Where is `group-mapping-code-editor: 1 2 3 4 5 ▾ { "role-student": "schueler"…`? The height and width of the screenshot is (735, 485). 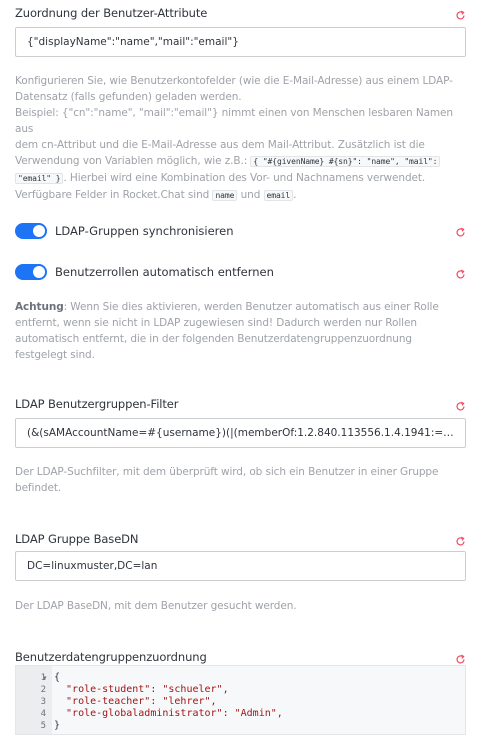 group-mapping-code-editor: 1 2 3 4 5 ▾ { "role-student": "schueler"… is located at coordinates (240, 700).